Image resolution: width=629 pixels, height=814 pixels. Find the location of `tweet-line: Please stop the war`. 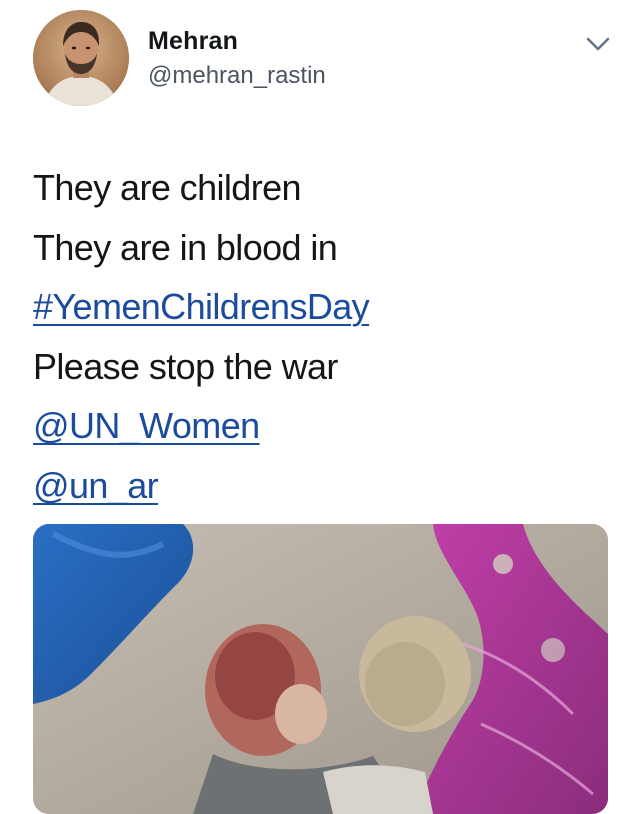

tweet-line: Please stop the war is located at coordinates (185, 366).